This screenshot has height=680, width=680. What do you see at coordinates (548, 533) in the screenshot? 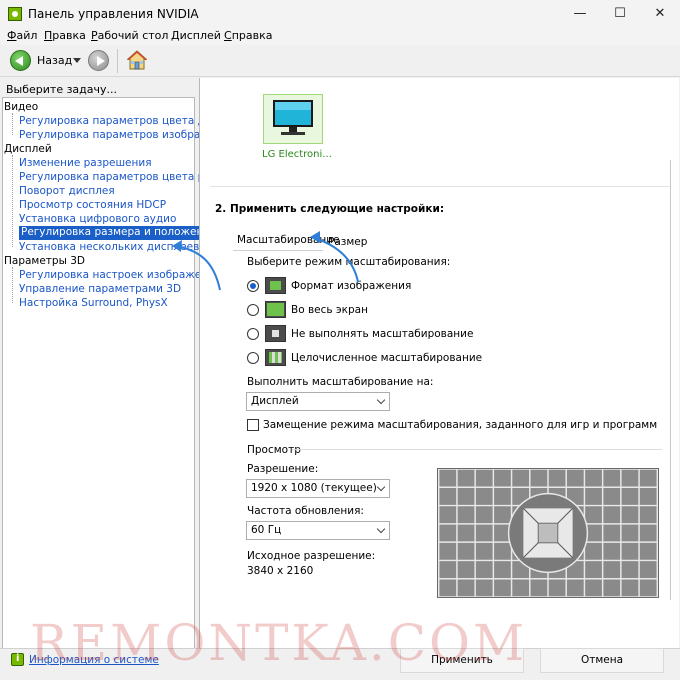
I see `scaling-preview-pattern` at bounding box center [548, 533].